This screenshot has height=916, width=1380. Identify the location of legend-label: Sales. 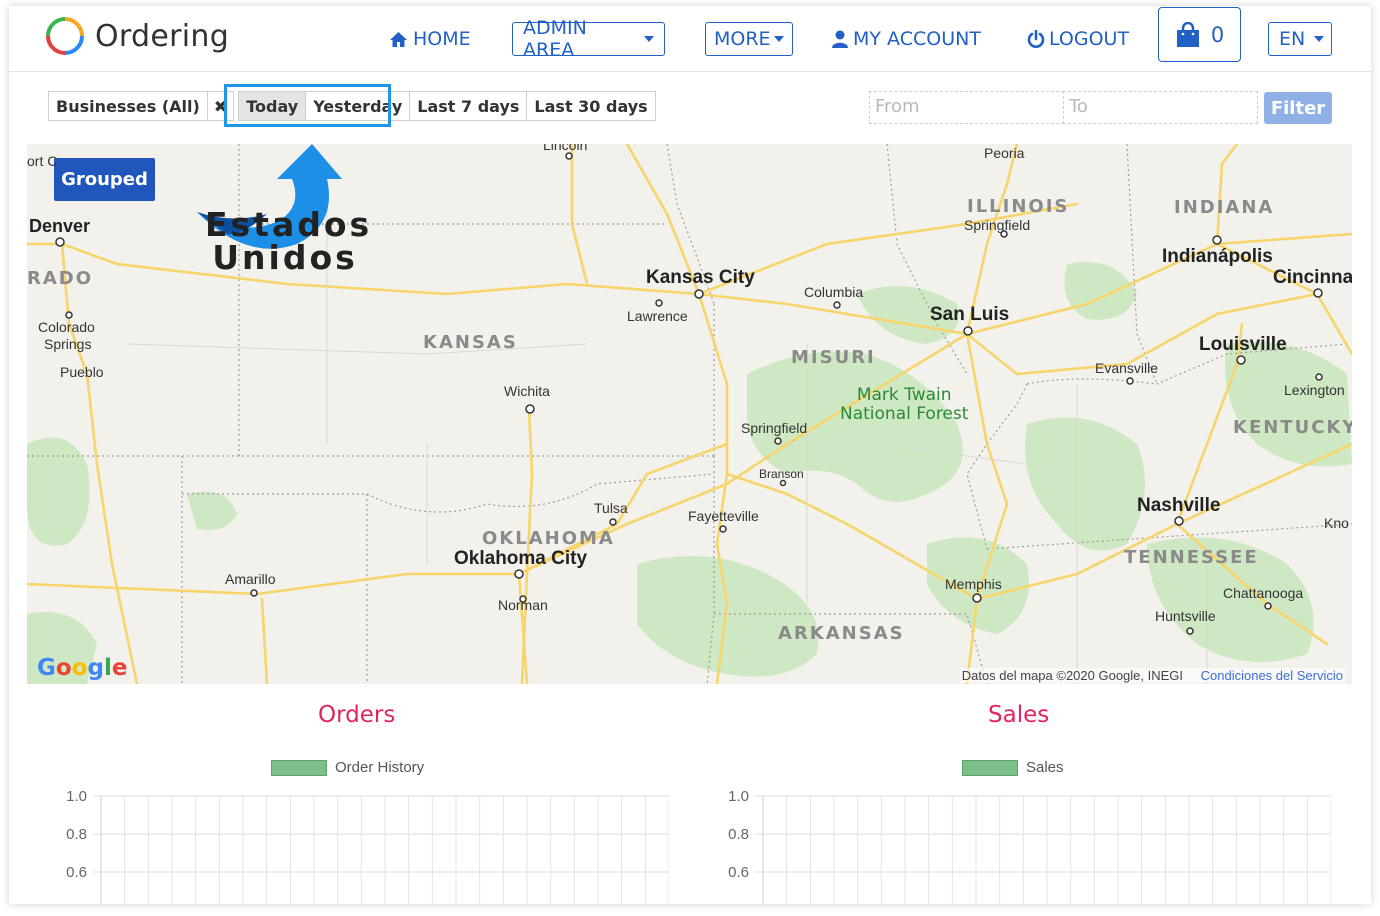
(1045, 767).